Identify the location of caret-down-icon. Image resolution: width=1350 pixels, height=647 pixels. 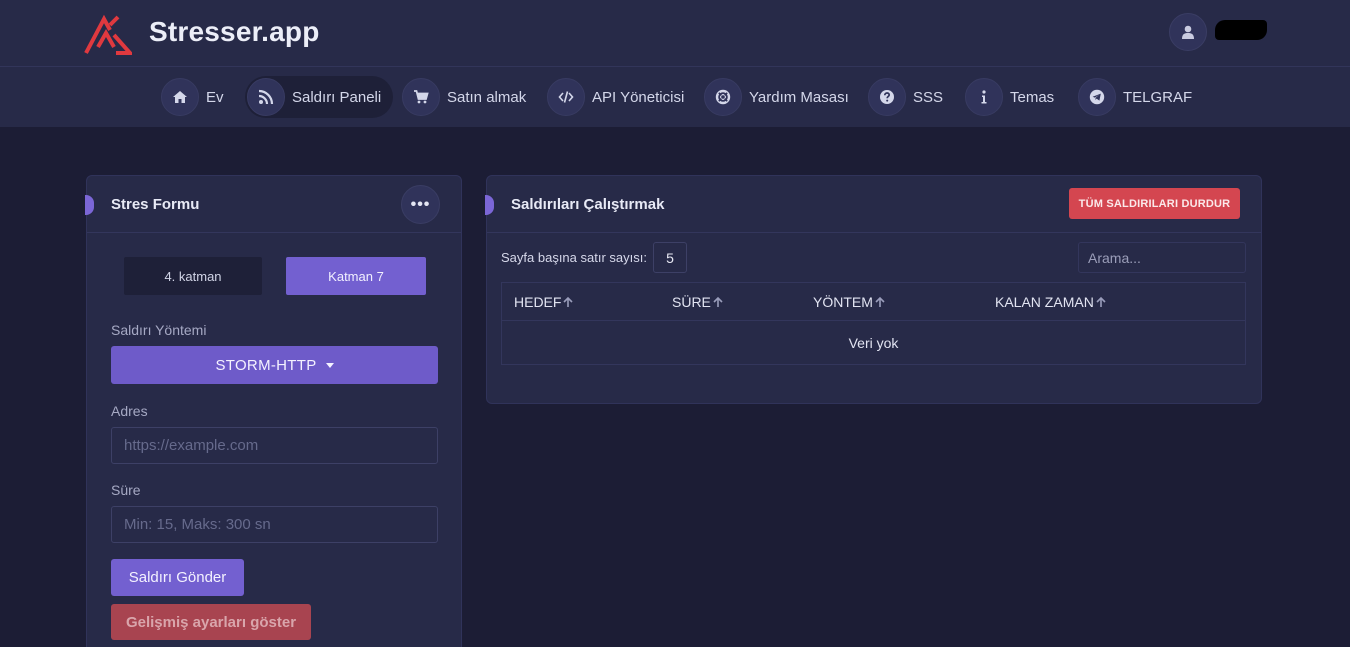
(329, 365).